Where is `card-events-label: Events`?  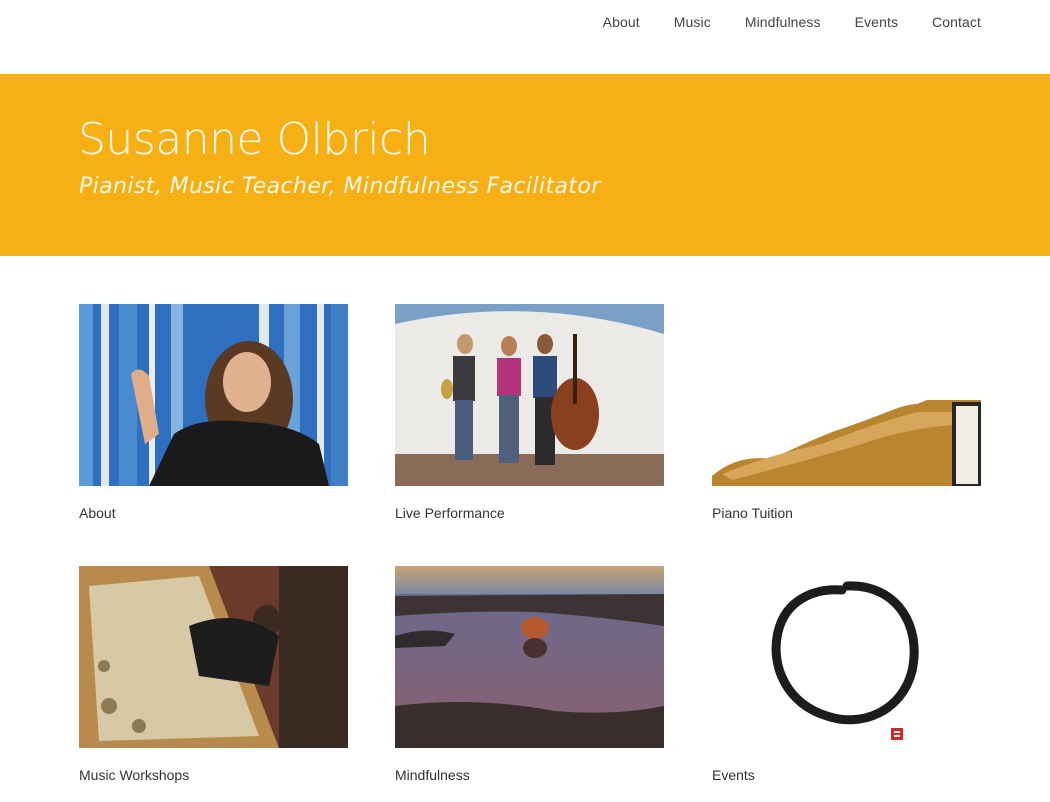
card-events-label: Events is located at coordinates (846, 775).